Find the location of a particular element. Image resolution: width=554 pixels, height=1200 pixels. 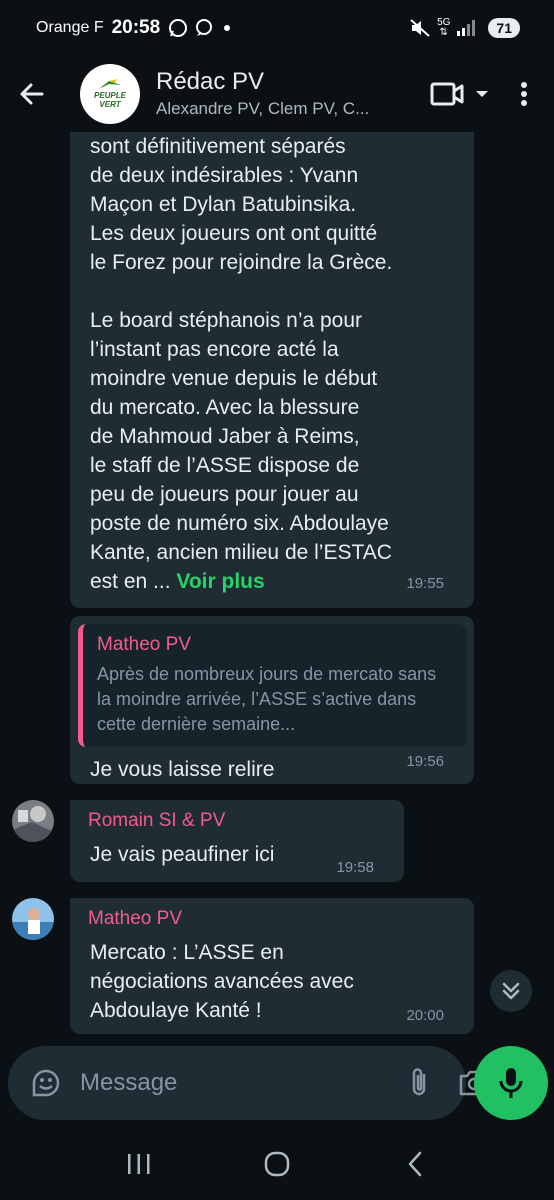

message-input is located at coordinates (235, 1083).